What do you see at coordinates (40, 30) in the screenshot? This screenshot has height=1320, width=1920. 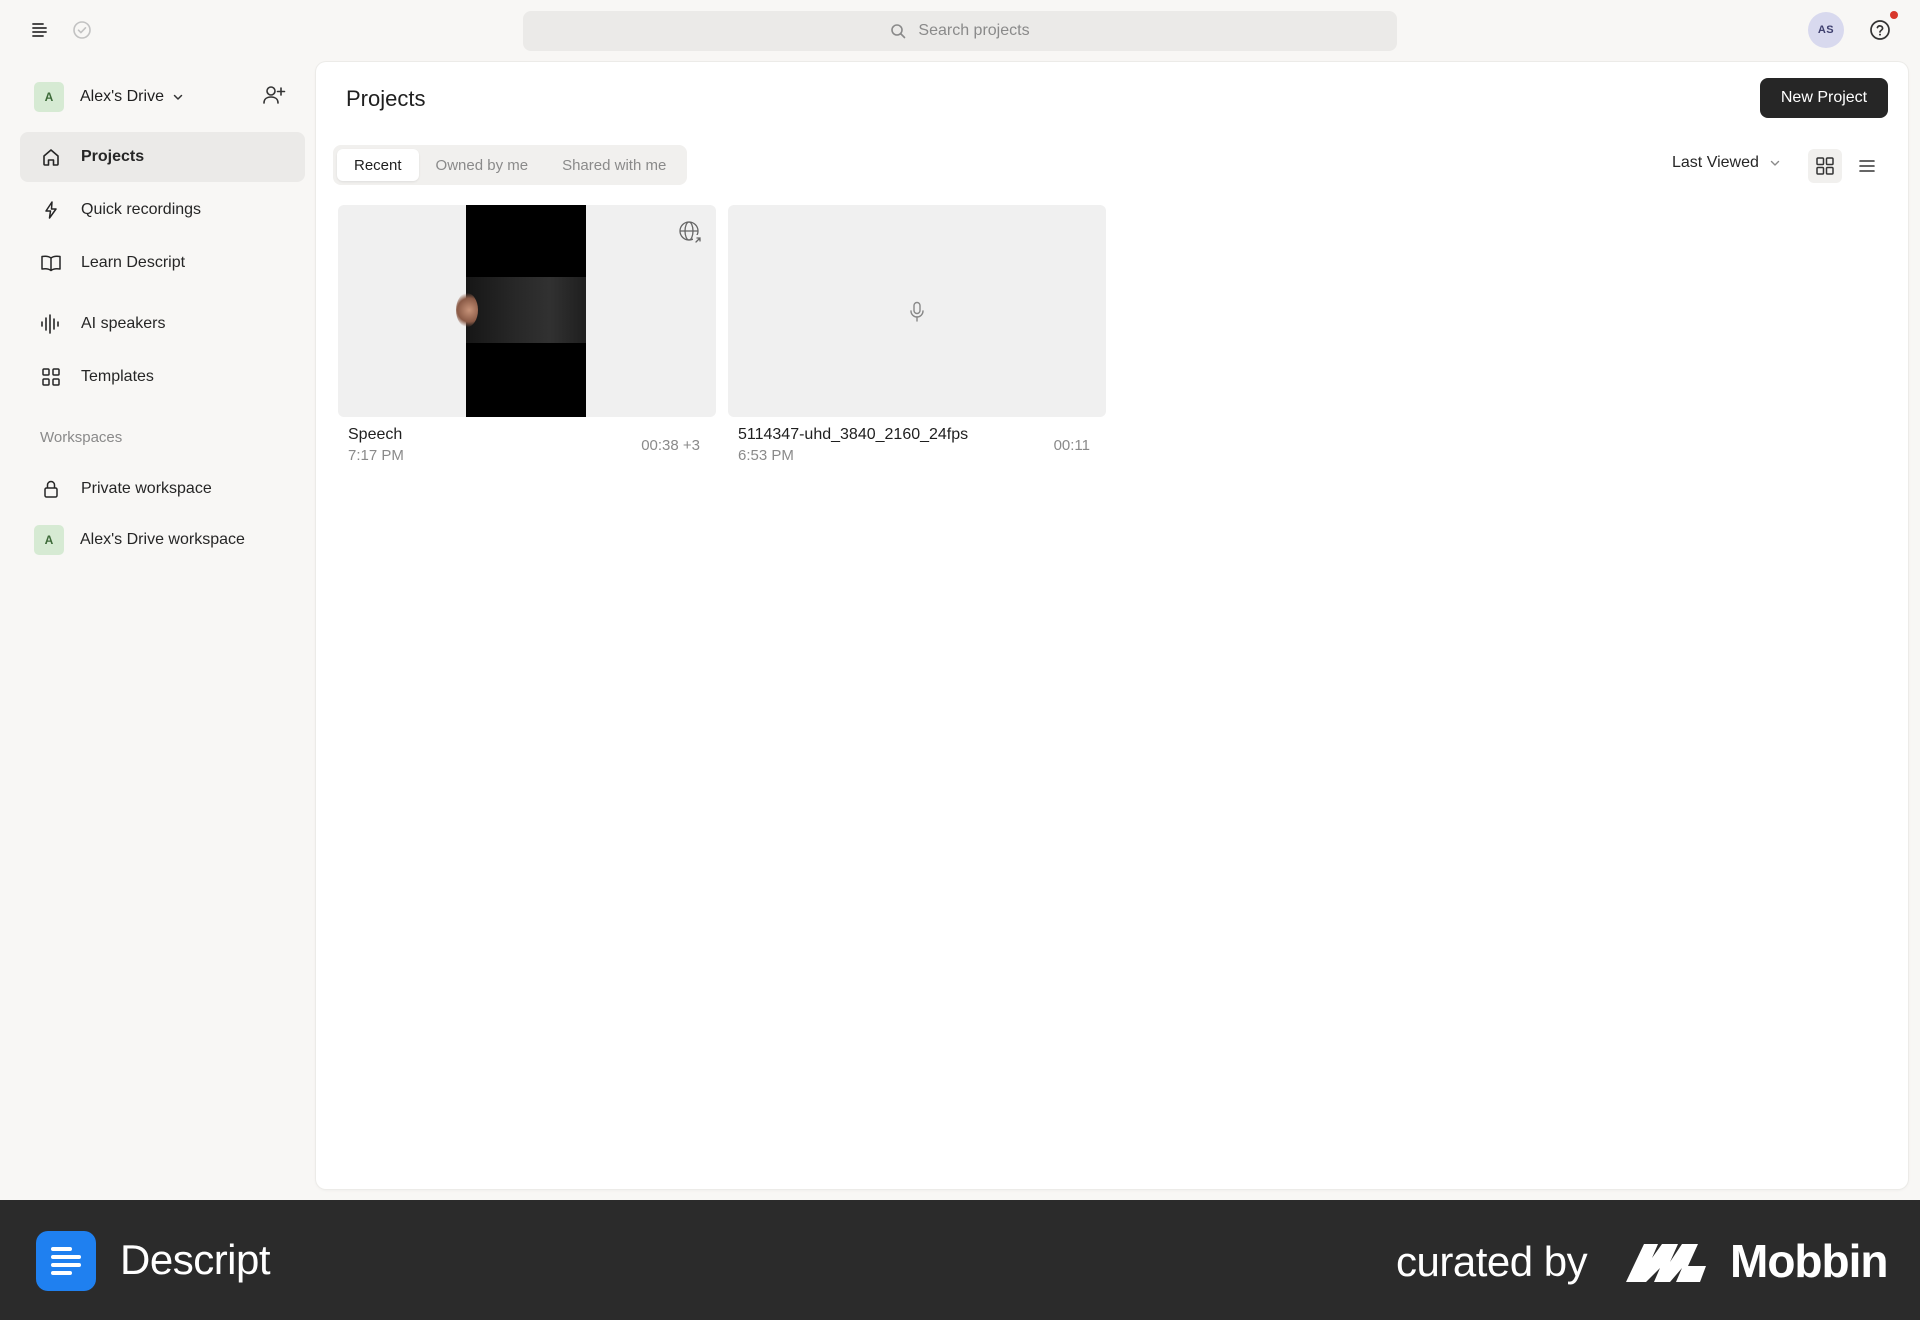 I see `sidebar-toggle-icon` at bounding box center [40, 30].